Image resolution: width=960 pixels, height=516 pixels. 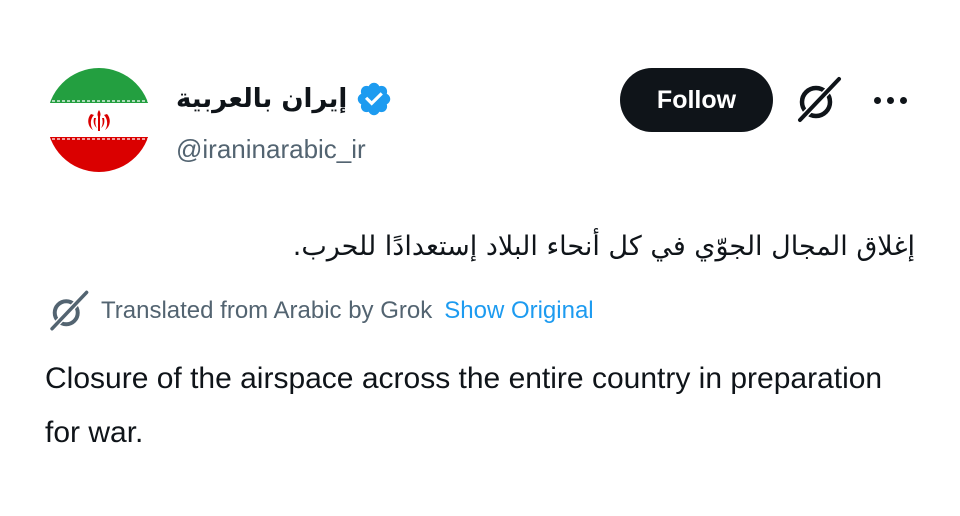 What do you see at coordinates (271, 149) in the screenshot?
I see `handle: @iraninarabic_ir` at bounding box center [271, 149].